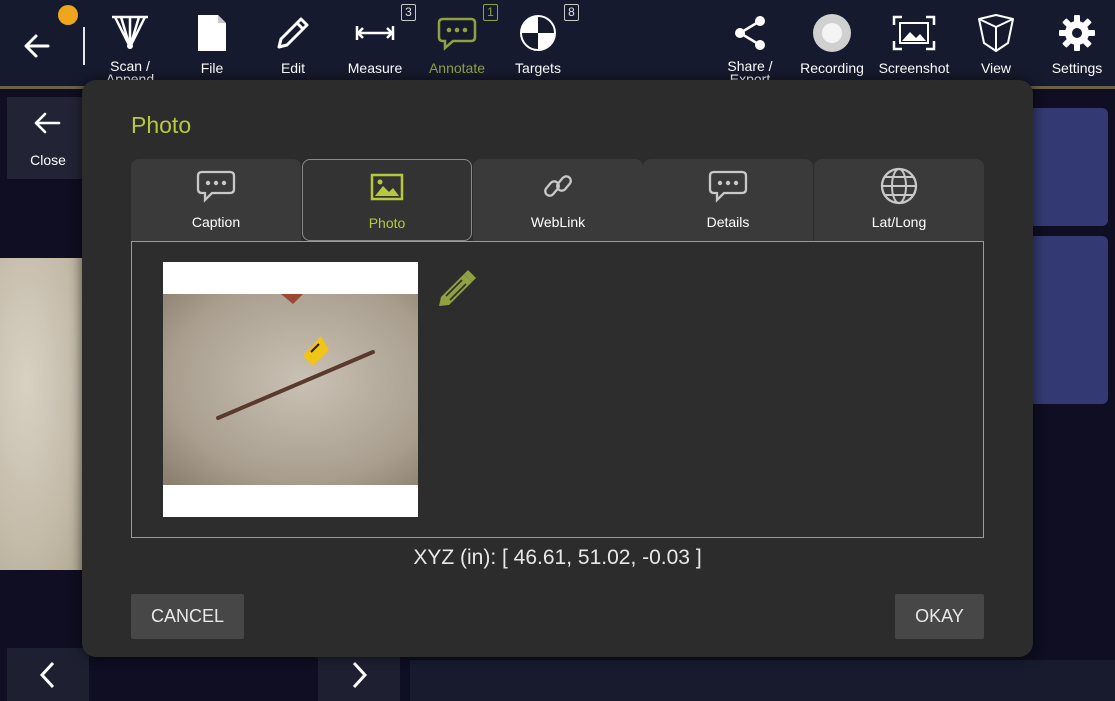 The image size is (1115, 701). Describe the element at coordinates (408, 12) in the screenshot. I see `measure-count-badge: 3` at that location.